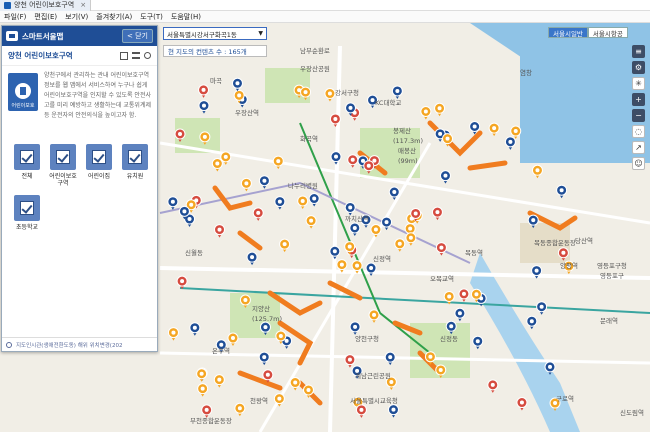 Image resolution: width=650 pixels, height=432 pixels. Describe the element at coordinates (638, 115) in the screenshot. I see `zoom-out-icon: −` at that location.